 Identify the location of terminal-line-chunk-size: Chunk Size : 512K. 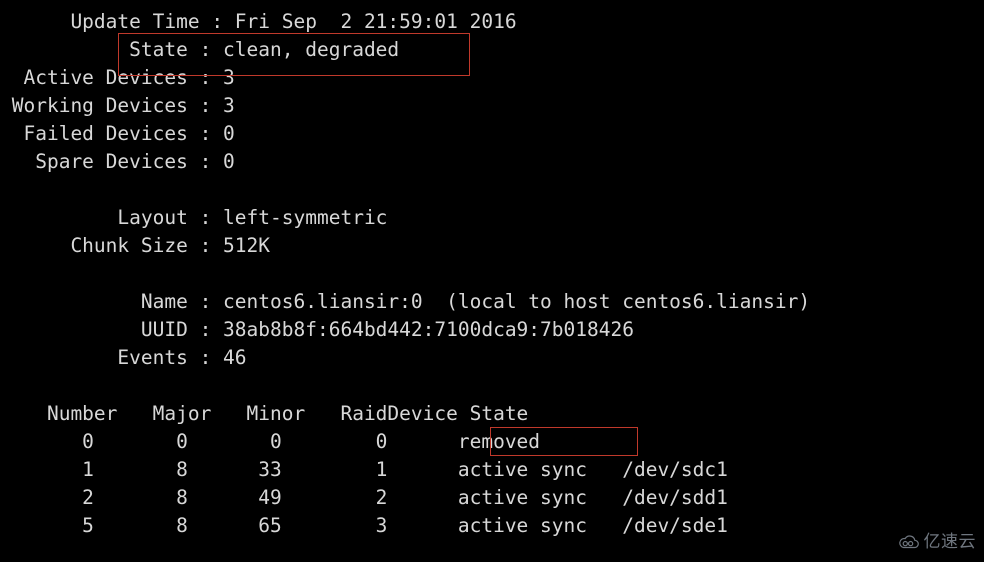
(135, 245).